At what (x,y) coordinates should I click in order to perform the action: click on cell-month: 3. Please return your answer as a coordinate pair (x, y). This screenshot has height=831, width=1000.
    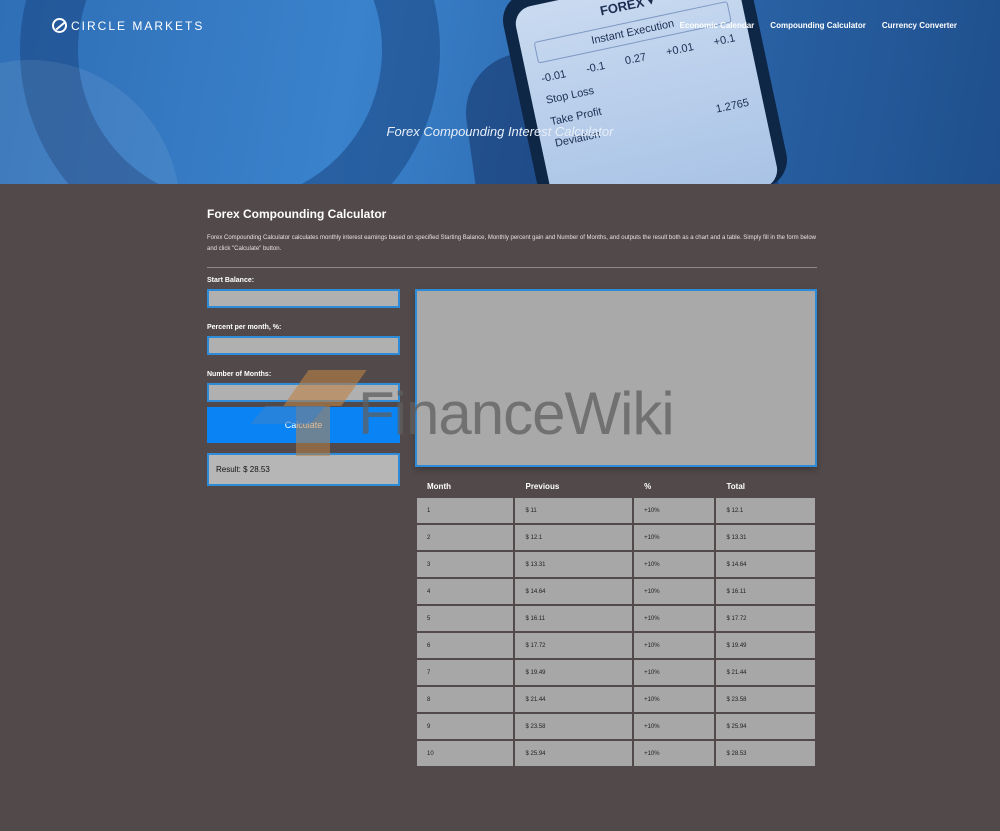
    Looking at the image, I should click on (465, 564).